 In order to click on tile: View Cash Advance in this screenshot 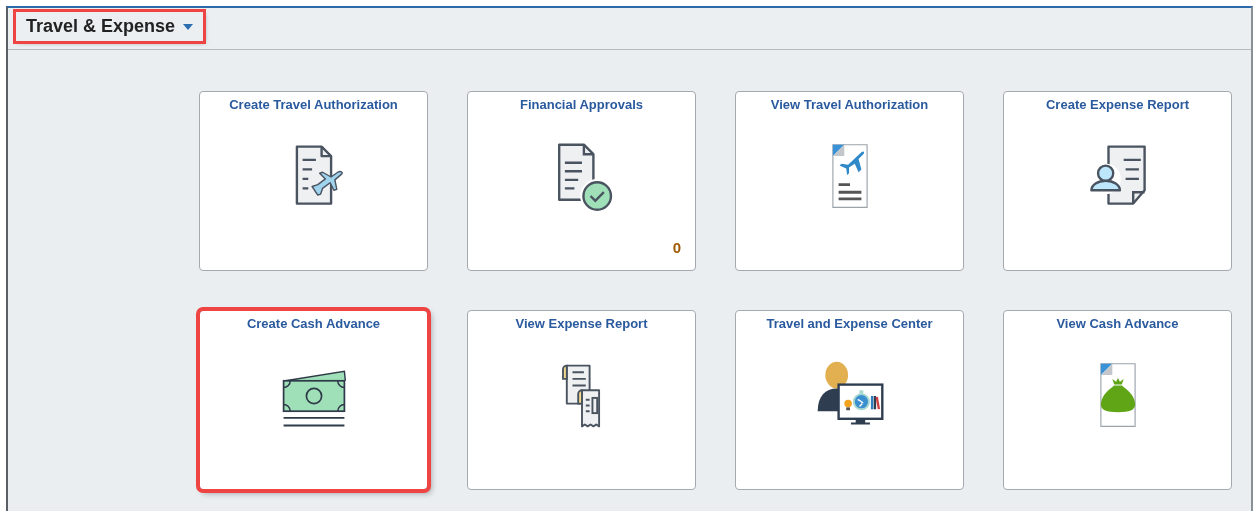, I will do `click(1117, 400)`.